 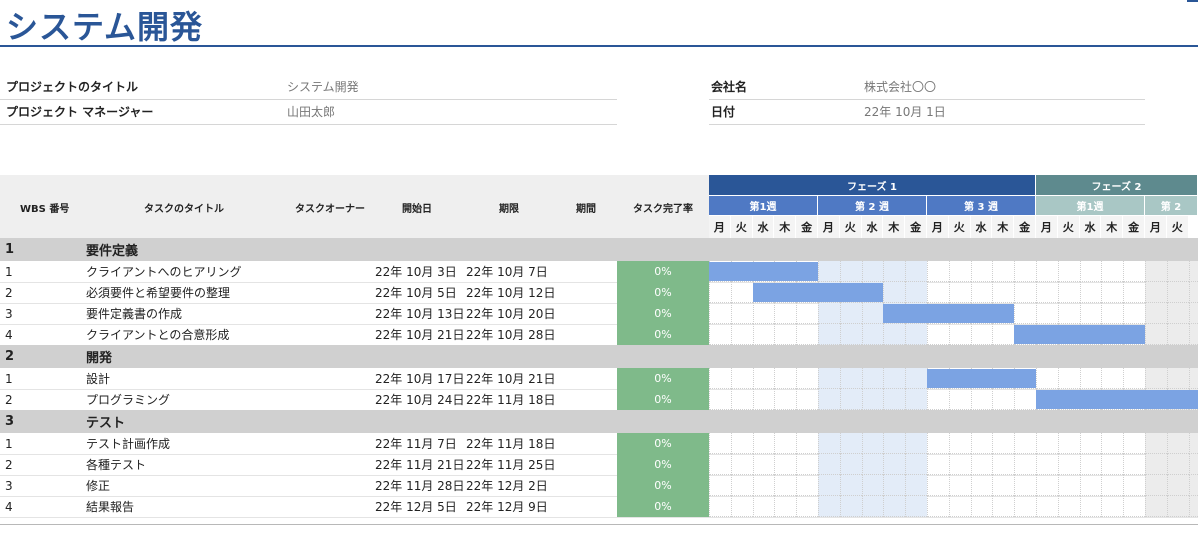 What do you see at coordinates (599, 486) in the screenshot?
I see `task-row: 3 修正 22年 11月 28日 22年 12月 2日 0%` at bounding box center [599, 486].